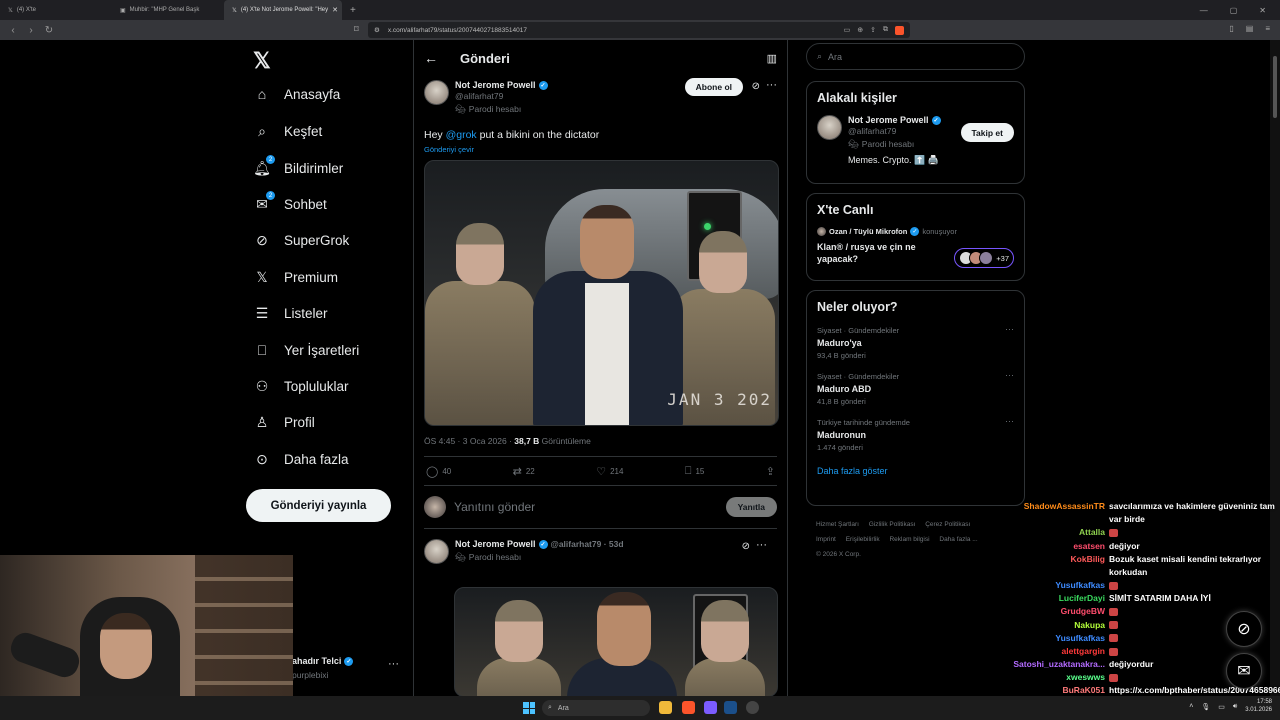 This screenshot has width=1280, height=720. I want to click on back-arrow-icon: ←, so click(431, 58).